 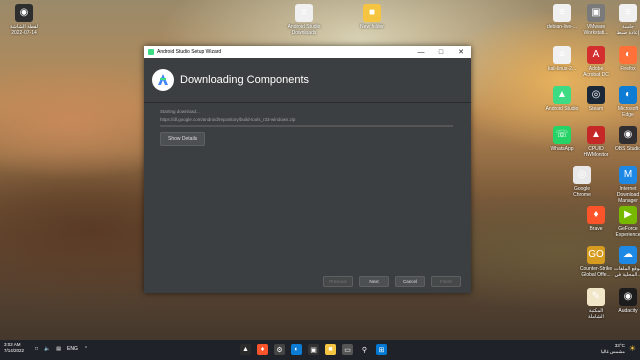 What do you see at coordinates (410, 281) in the screenshot?
I see `cancel-button: Cancel` at bounding box center [410, 281].